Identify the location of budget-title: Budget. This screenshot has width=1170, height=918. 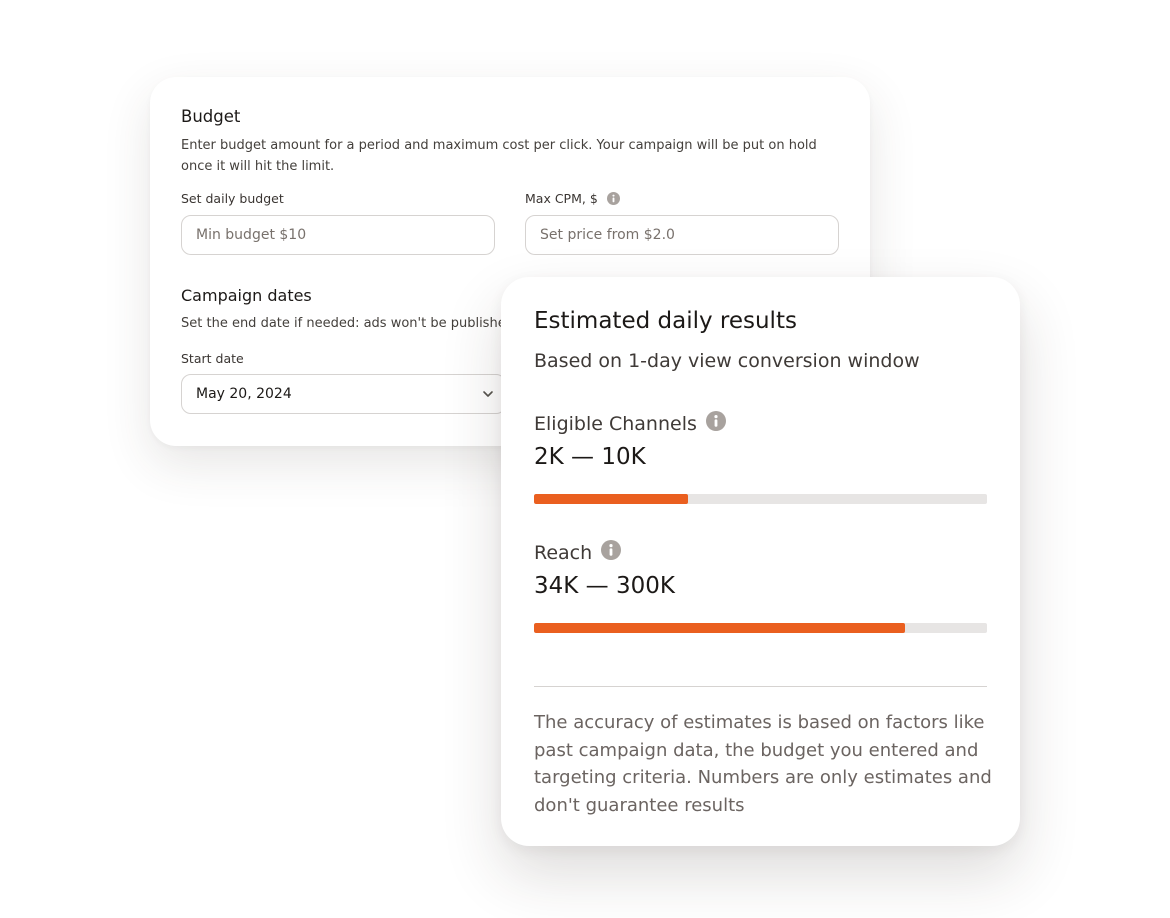
(211, 116).